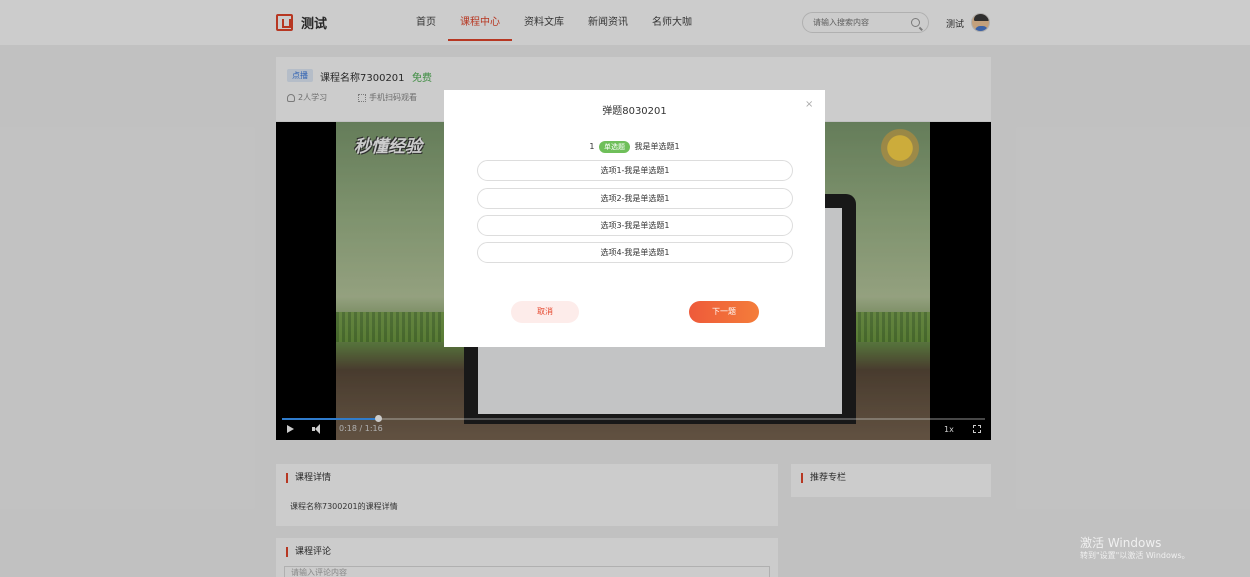 The height and width of the screenshot is (577, 1250). Describe the element at coordinates (1121, 543) in the screenshot. I see `windows-activate-text: 激活 Windows` at that location.